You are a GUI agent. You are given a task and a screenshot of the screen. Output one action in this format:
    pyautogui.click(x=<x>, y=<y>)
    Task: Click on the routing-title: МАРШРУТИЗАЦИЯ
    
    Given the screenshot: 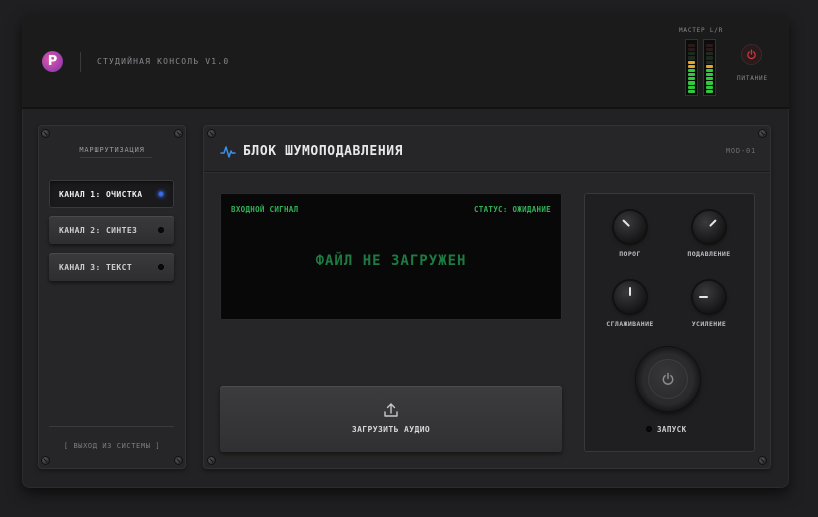 What is the action you would take?
    pyautogui.click(x=112, y=150)
    